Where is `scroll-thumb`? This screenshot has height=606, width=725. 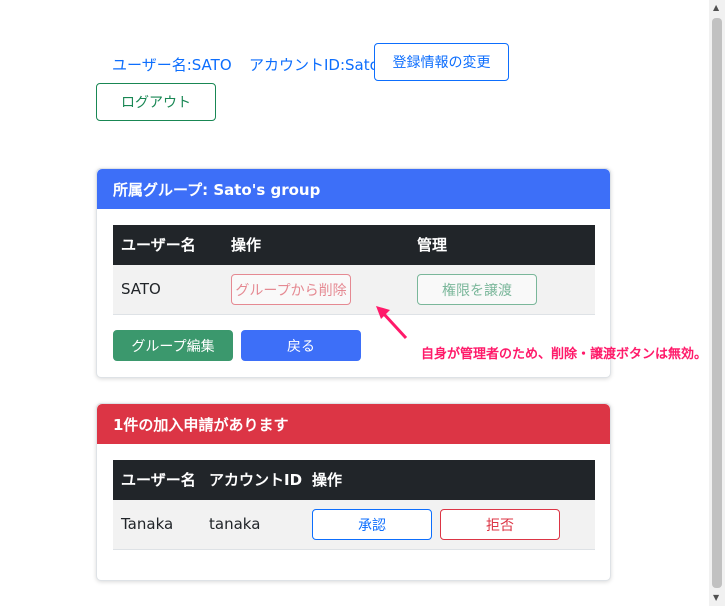 scroll-thumb is located at coordinates (717, 303).